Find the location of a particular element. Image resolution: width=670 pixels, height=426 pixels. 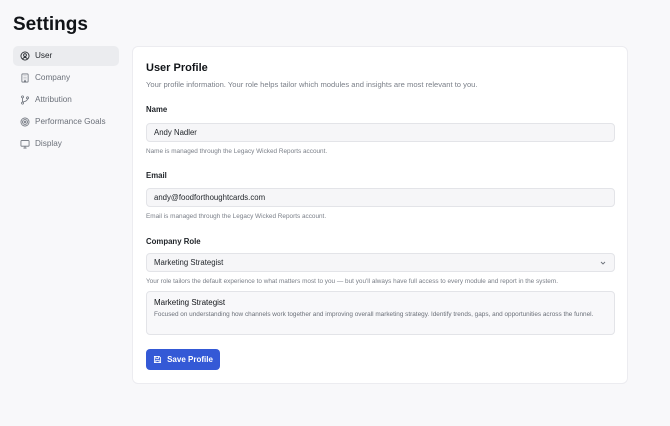

page-title: Settings is located at coordinates (50, 24).